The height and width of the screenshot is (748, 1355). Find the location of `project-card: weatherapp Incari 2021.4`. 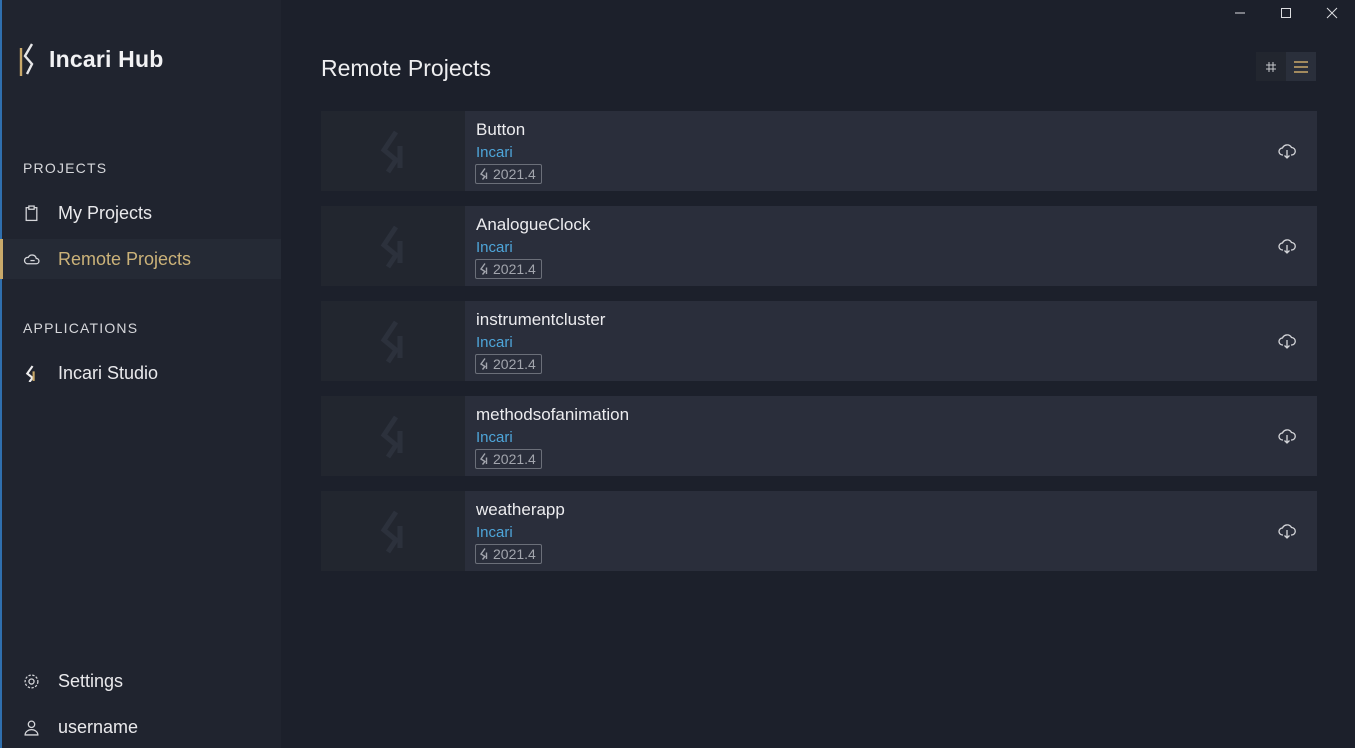

project-card: weatherapp Incari 2021.4 is located at coordinates (819, 531).